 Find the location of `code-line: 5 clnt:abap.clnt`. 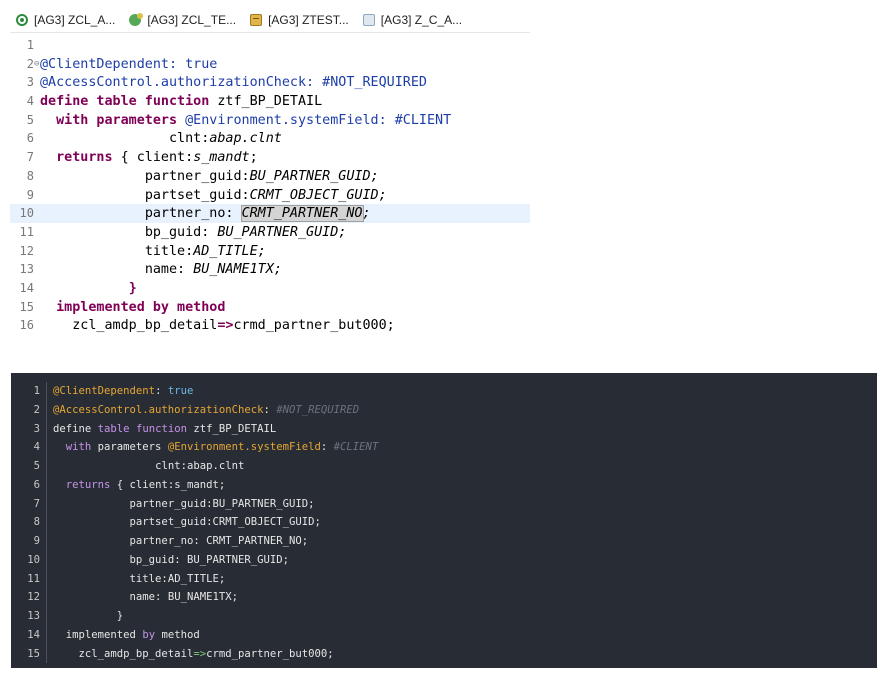

code-line: 5 clnt:abap.clnt is located at coordinates (444, 466).